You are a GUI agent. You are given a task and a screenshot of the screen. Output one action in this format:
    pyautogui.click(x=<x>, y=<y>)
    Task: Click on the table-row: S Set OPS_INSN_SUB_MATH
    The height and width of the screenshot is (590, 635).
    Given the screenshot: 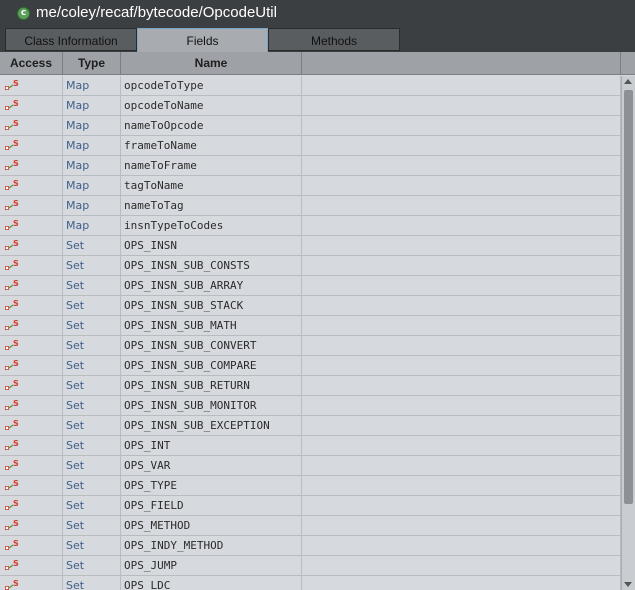 What is the action you would take?
    pyautogui.click(x=310, y=326)
    